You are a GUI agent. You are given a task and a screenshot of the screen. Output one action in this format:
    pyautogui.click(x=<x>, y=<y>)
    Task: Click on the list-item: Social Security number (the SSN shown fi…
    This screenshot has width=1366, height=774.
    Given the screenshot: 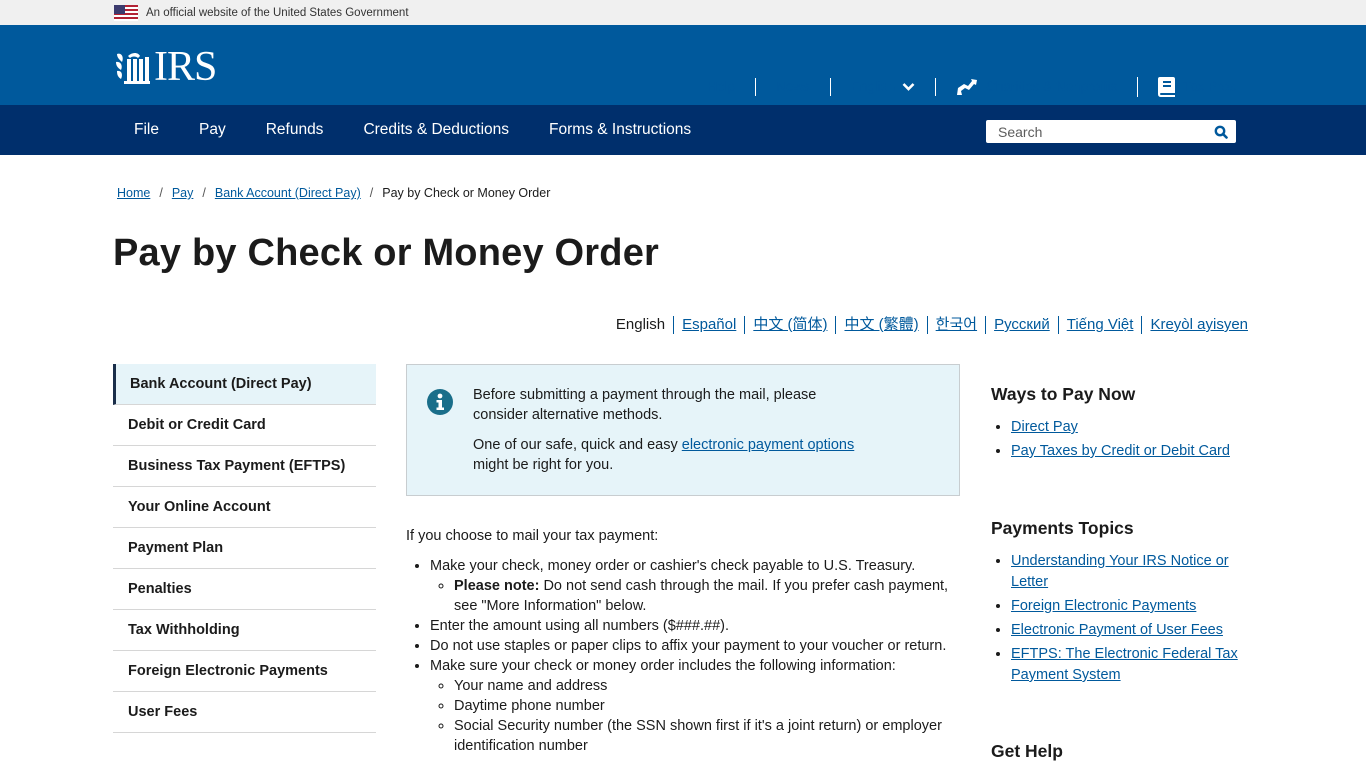 What is the action you would take?
    pyautogui.click(x=707, y=736)
    